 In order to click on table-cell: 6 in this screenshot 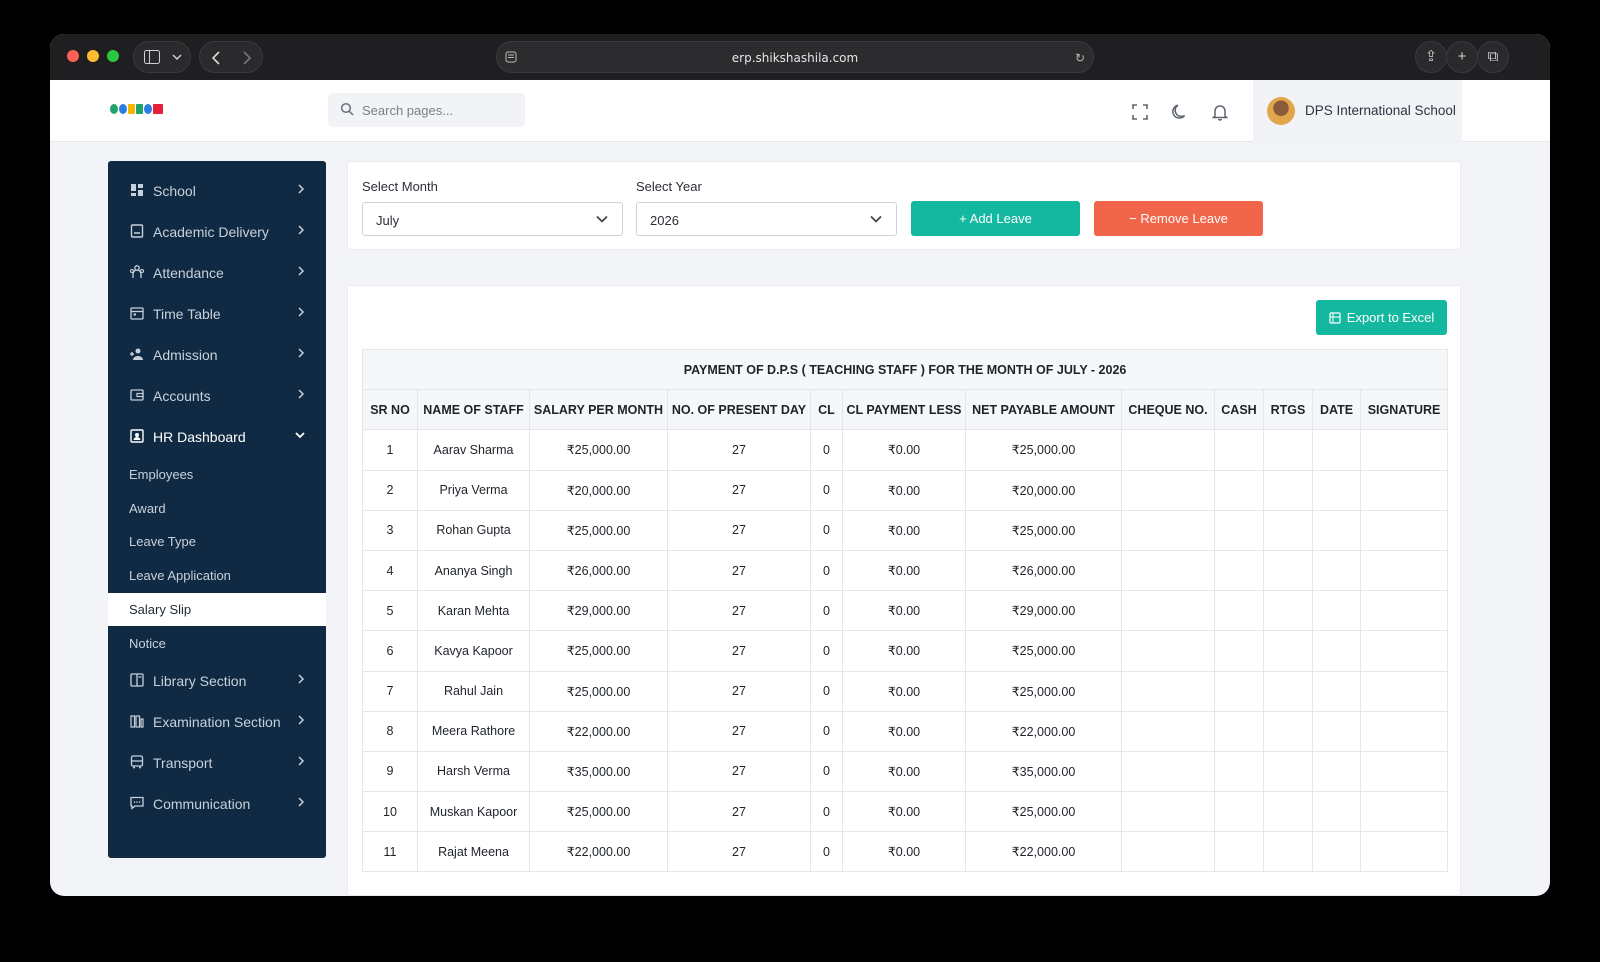, I will do `click(390, 651)`.